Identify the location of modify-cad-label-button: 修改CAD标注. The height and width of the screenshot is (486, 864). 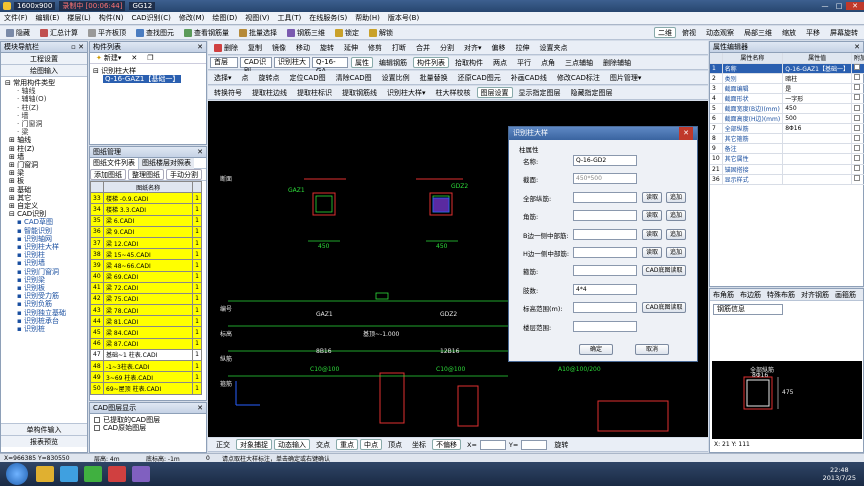
(578, 77).